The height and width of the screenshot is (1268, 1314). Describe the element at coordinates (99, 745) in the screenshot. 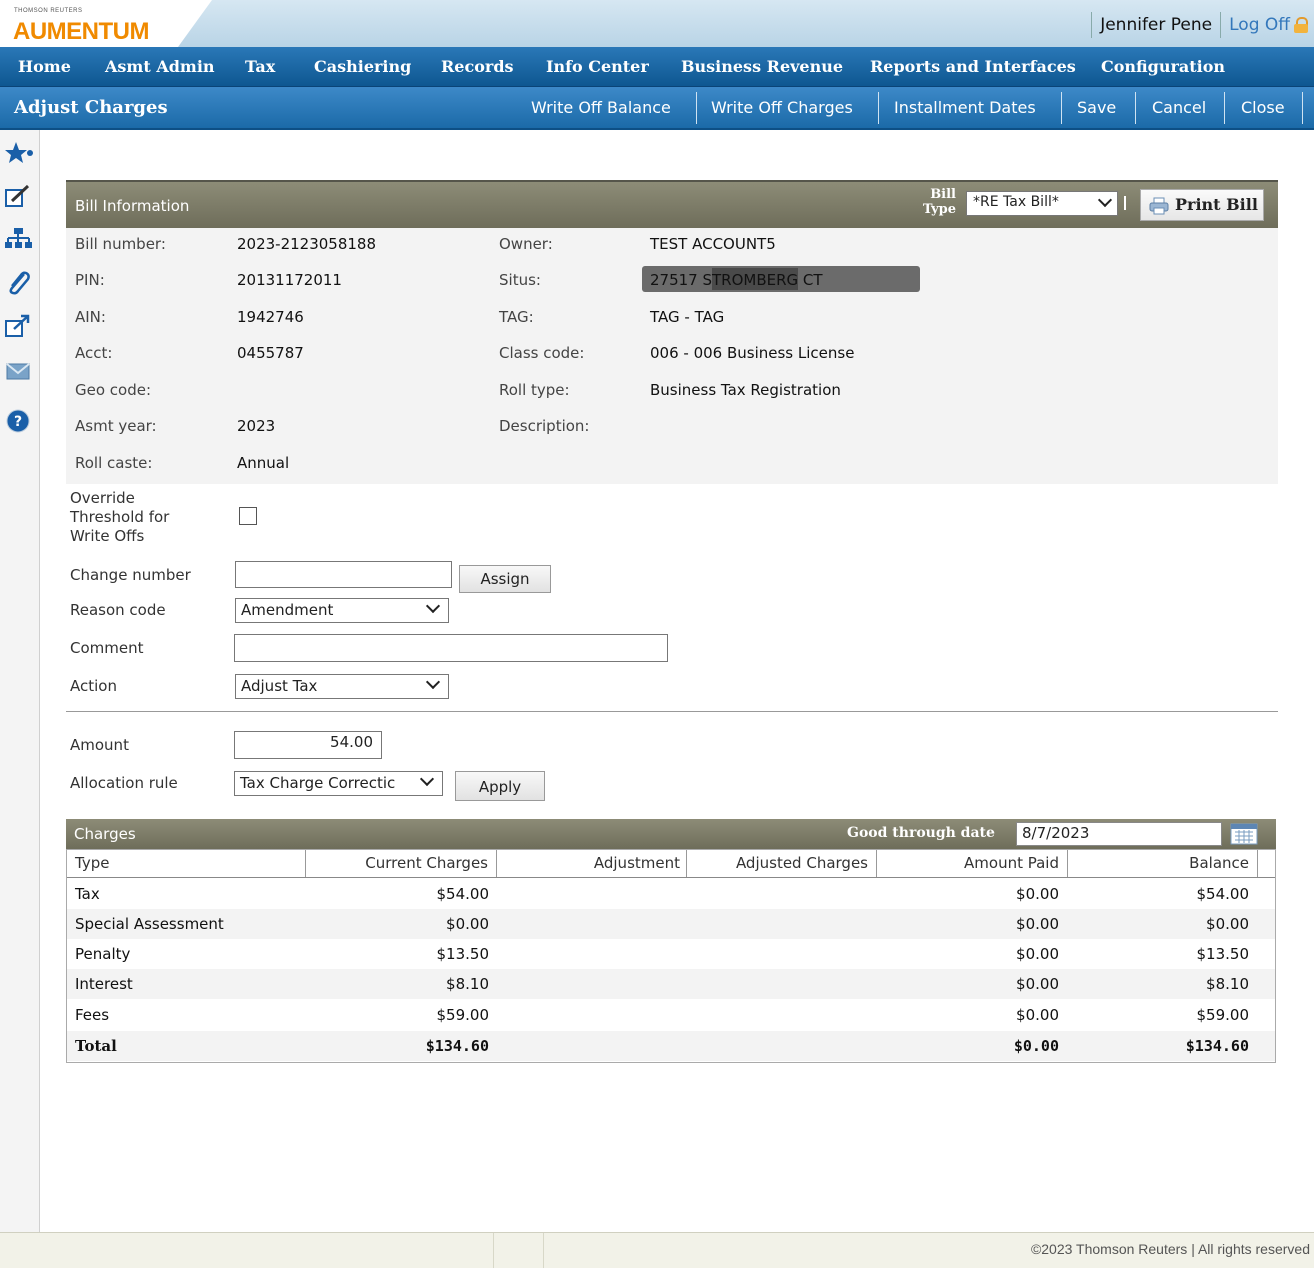

I see `amount-label: Amount` at that location.